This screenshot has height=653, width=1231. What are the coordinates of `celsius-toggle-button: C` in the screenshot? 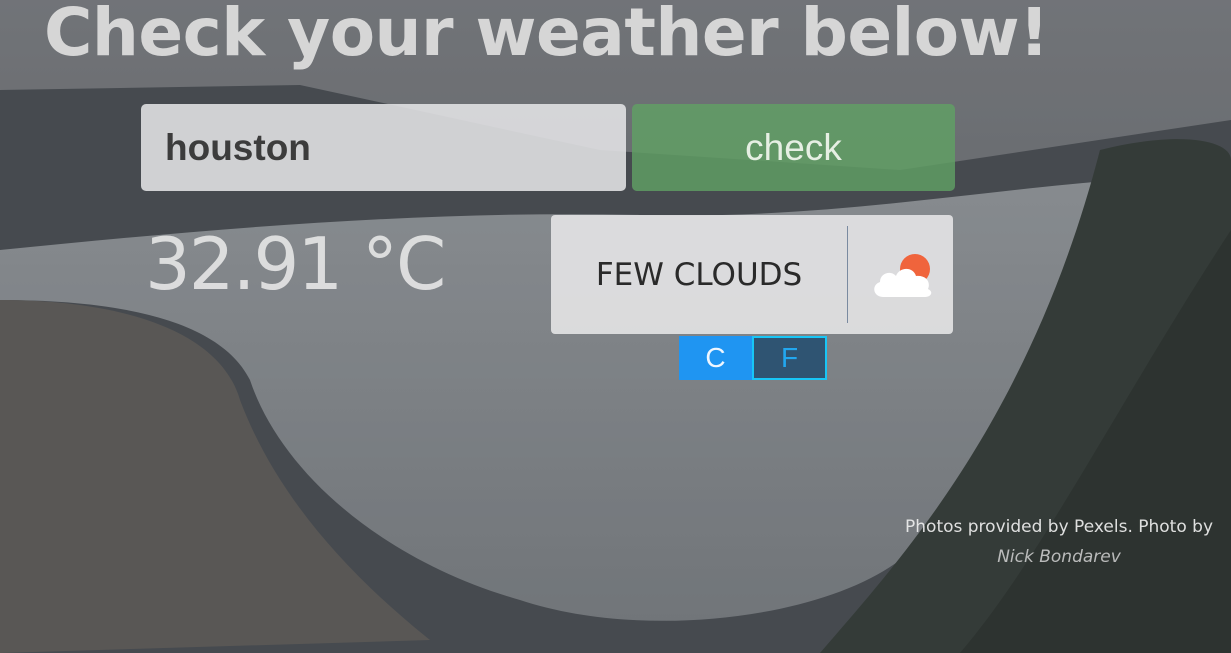 It's located at (715, 358).